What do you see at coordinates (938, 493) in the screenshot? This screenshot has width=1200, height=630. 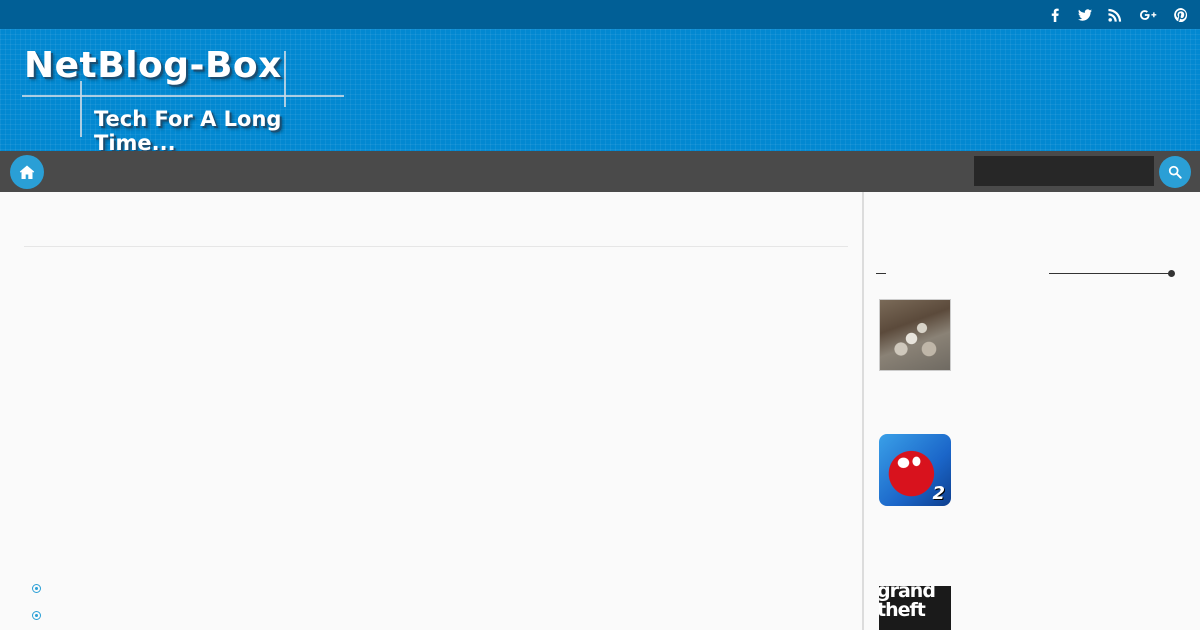 I see `thumbnail-badge: 2` at bounding box center [938, 493].